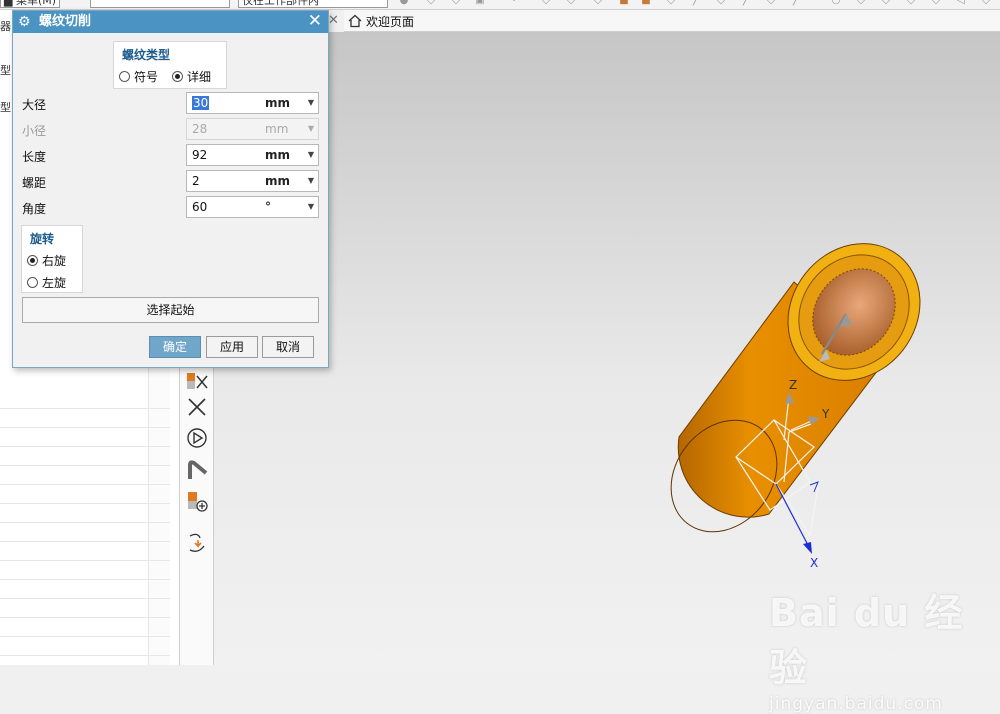 The width and height of the screenshot is (1000, 714). What do you see at coordinates (196, 181) in the screenshot?
I see `field-value: 2` at bounding box center [196, 181].